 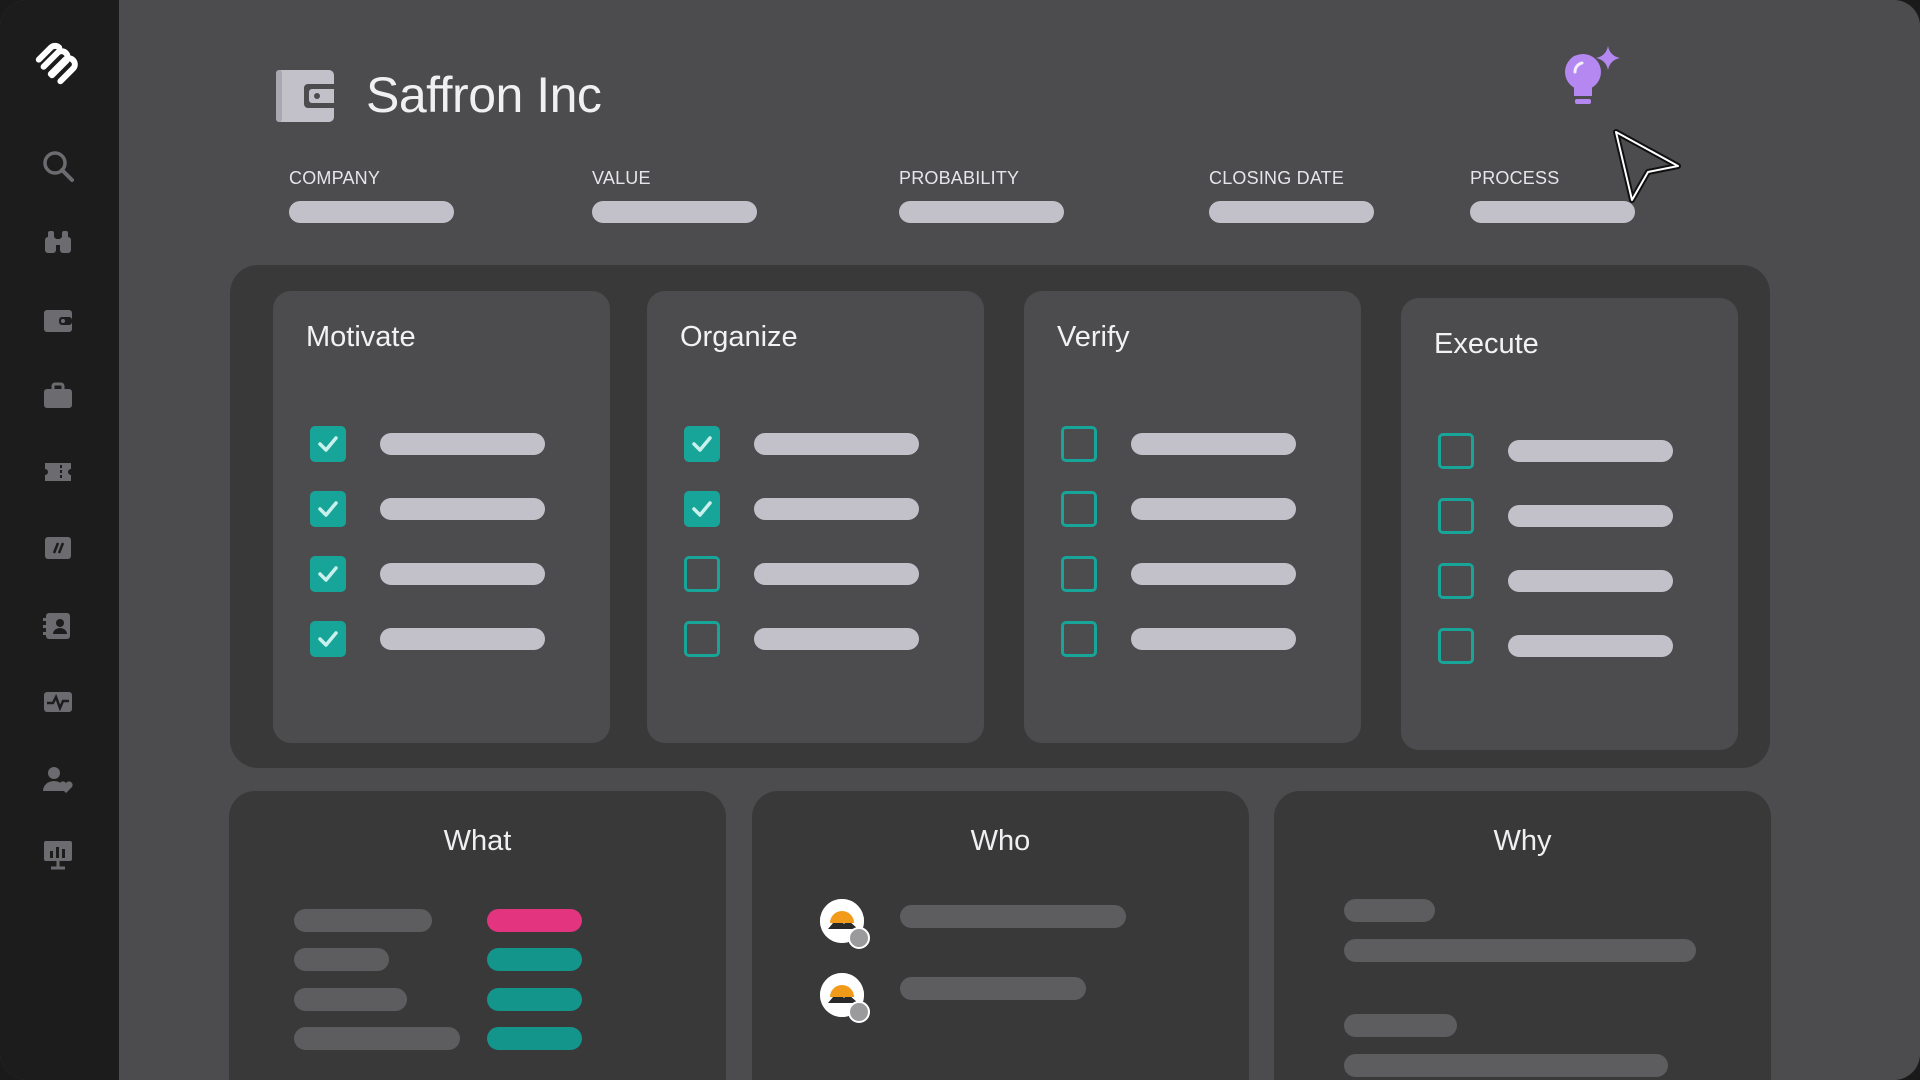 I want to click on field-label: COMPANY, so click(x=335, y=178).